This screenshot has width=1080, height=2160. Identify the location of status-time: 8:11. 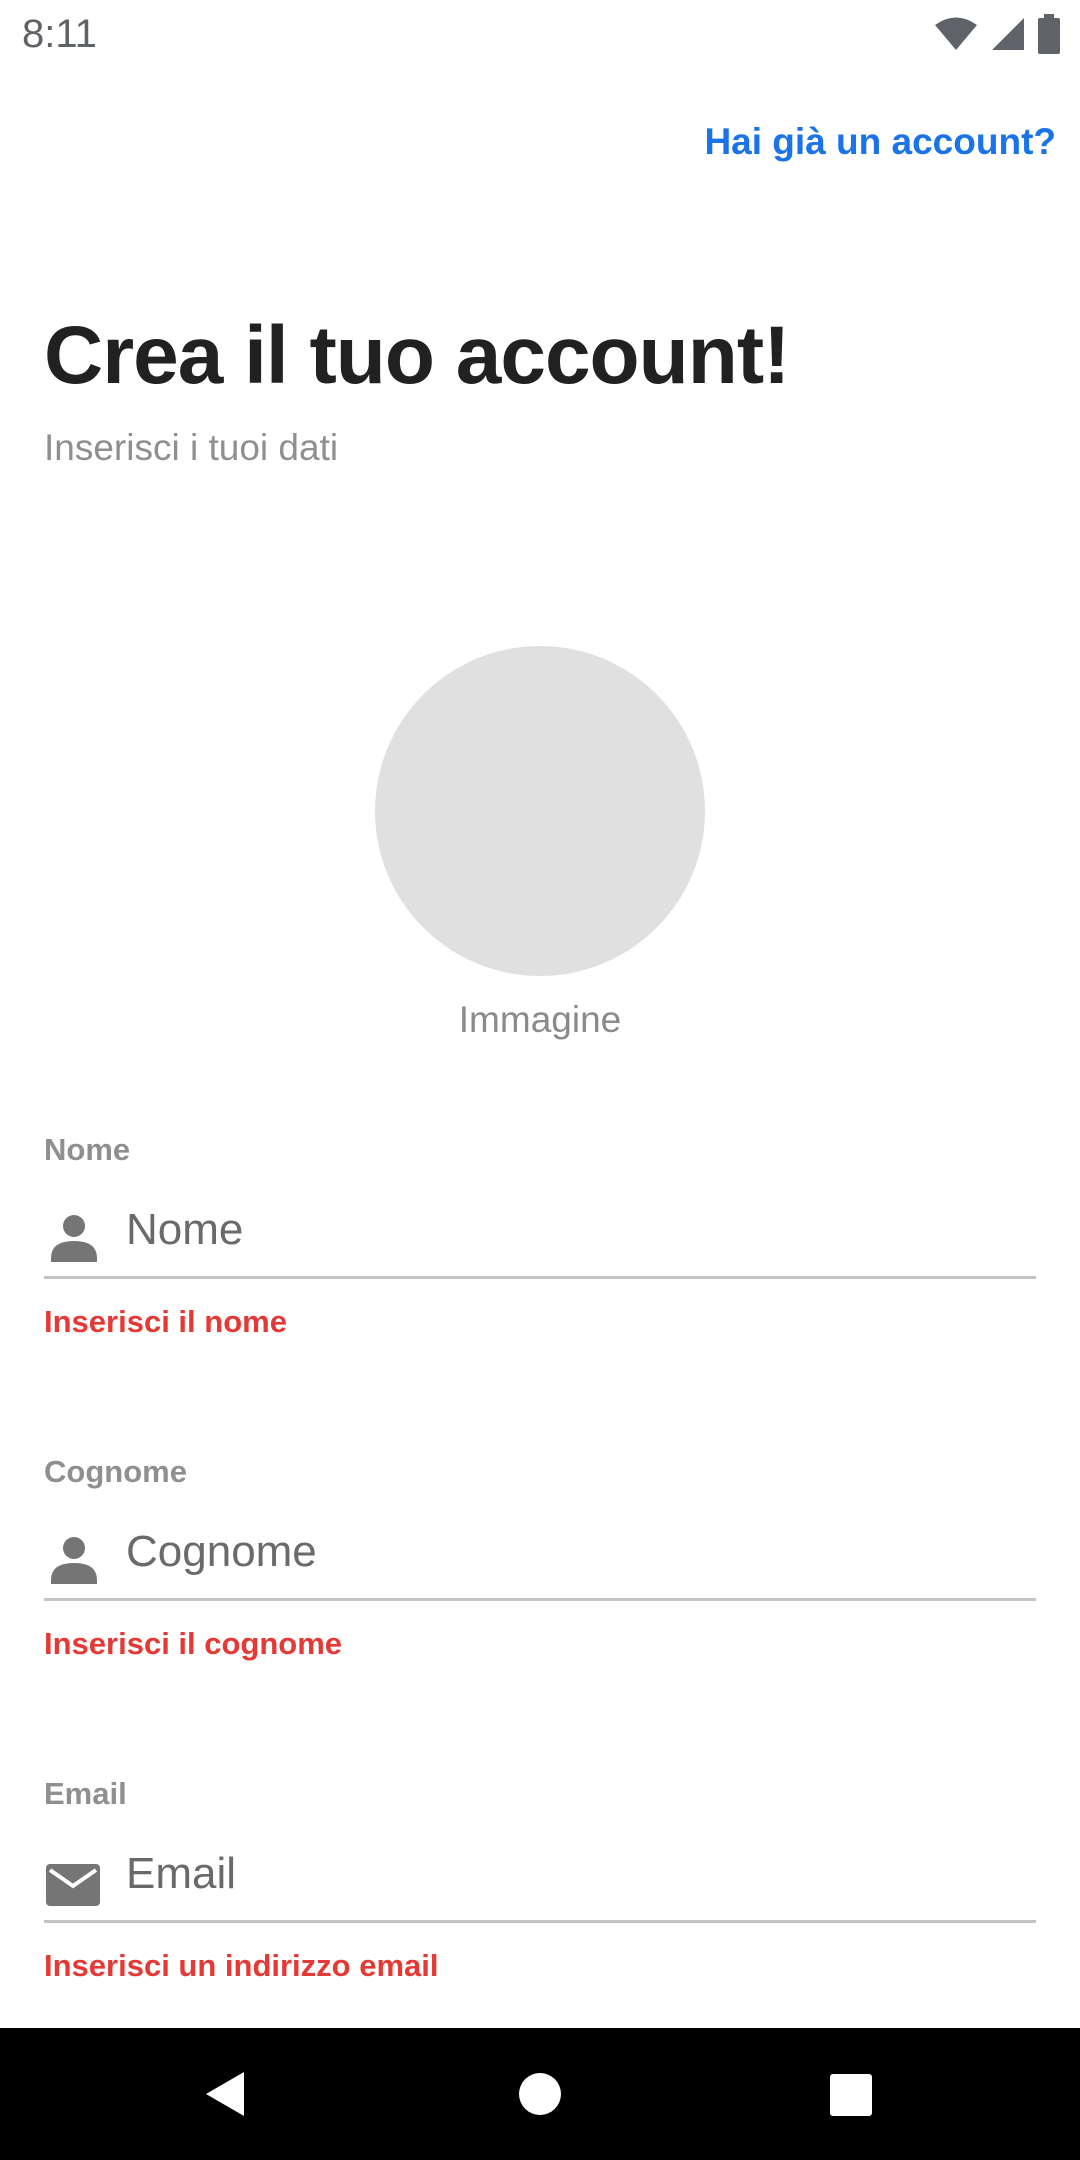
(59, 34).